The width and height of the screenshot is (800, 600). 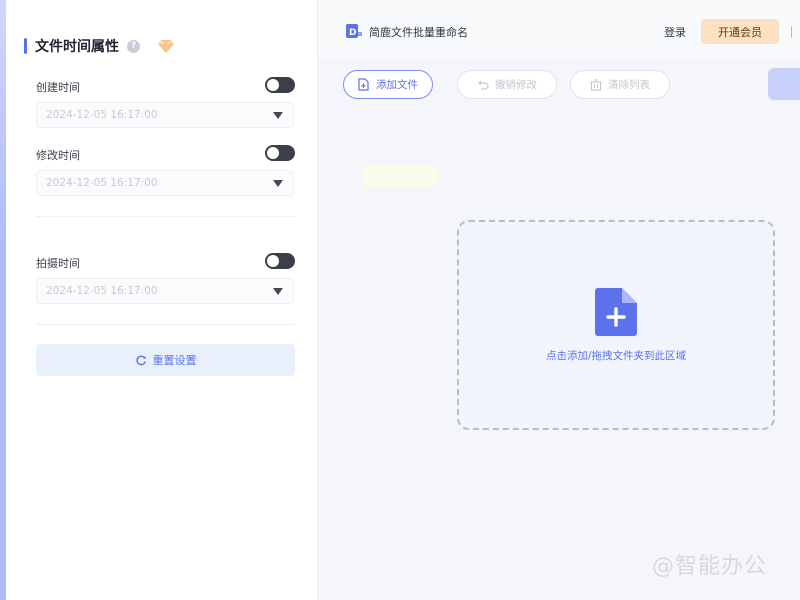 I want to click on file-add-icon, so click(x=616, y=312).